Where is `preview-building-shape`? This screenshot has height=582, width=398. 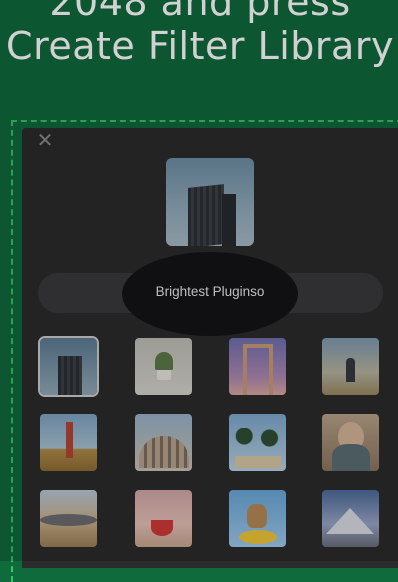
preview-building-shape is located at coordinates (206, 215).